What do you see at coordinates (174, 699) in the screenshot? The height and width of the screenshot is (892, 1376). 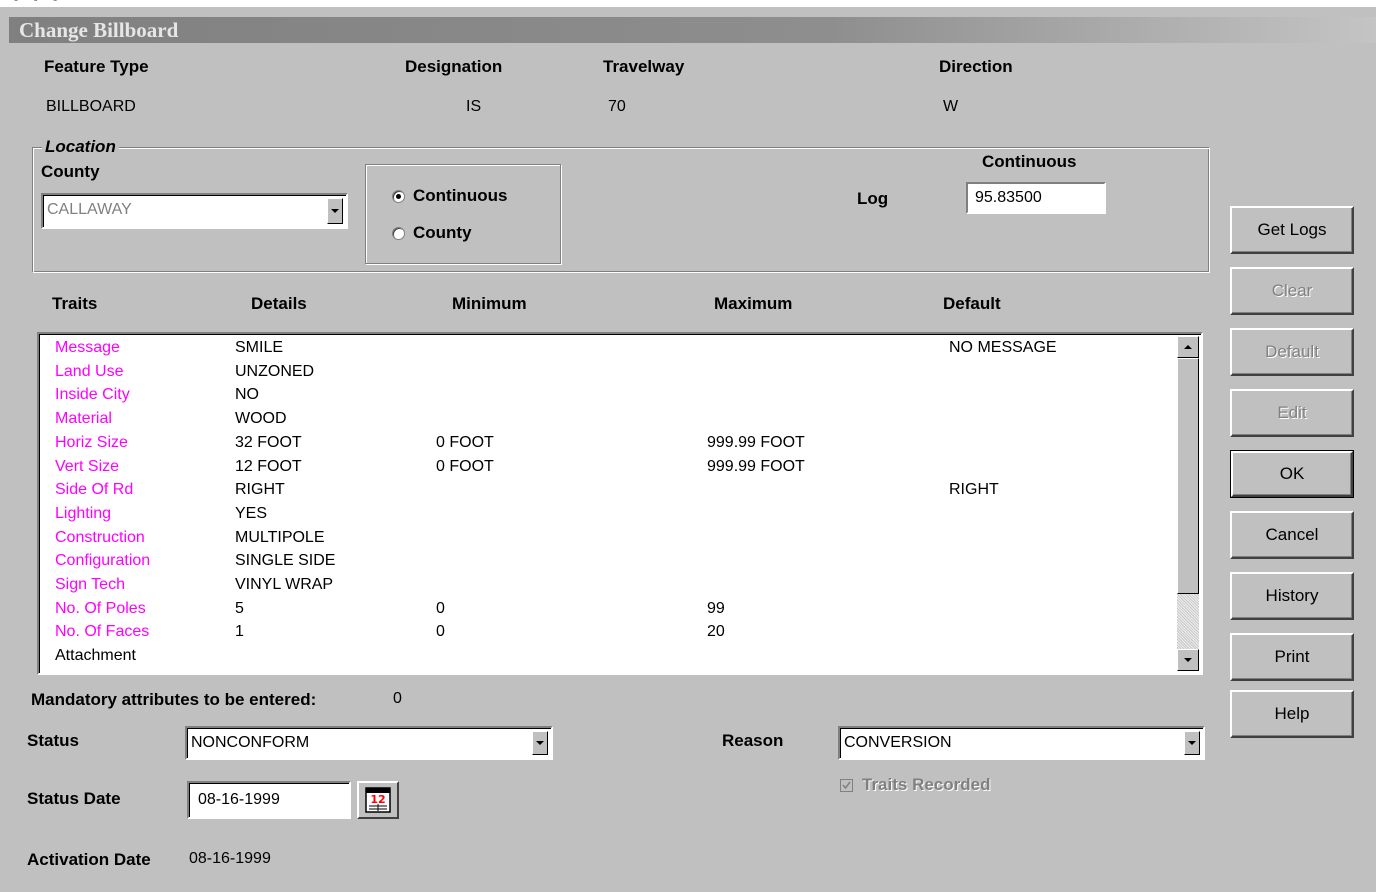 I see `mandatory-label: Mandatory attributes to be entered:` at bounding box center [174, 699].